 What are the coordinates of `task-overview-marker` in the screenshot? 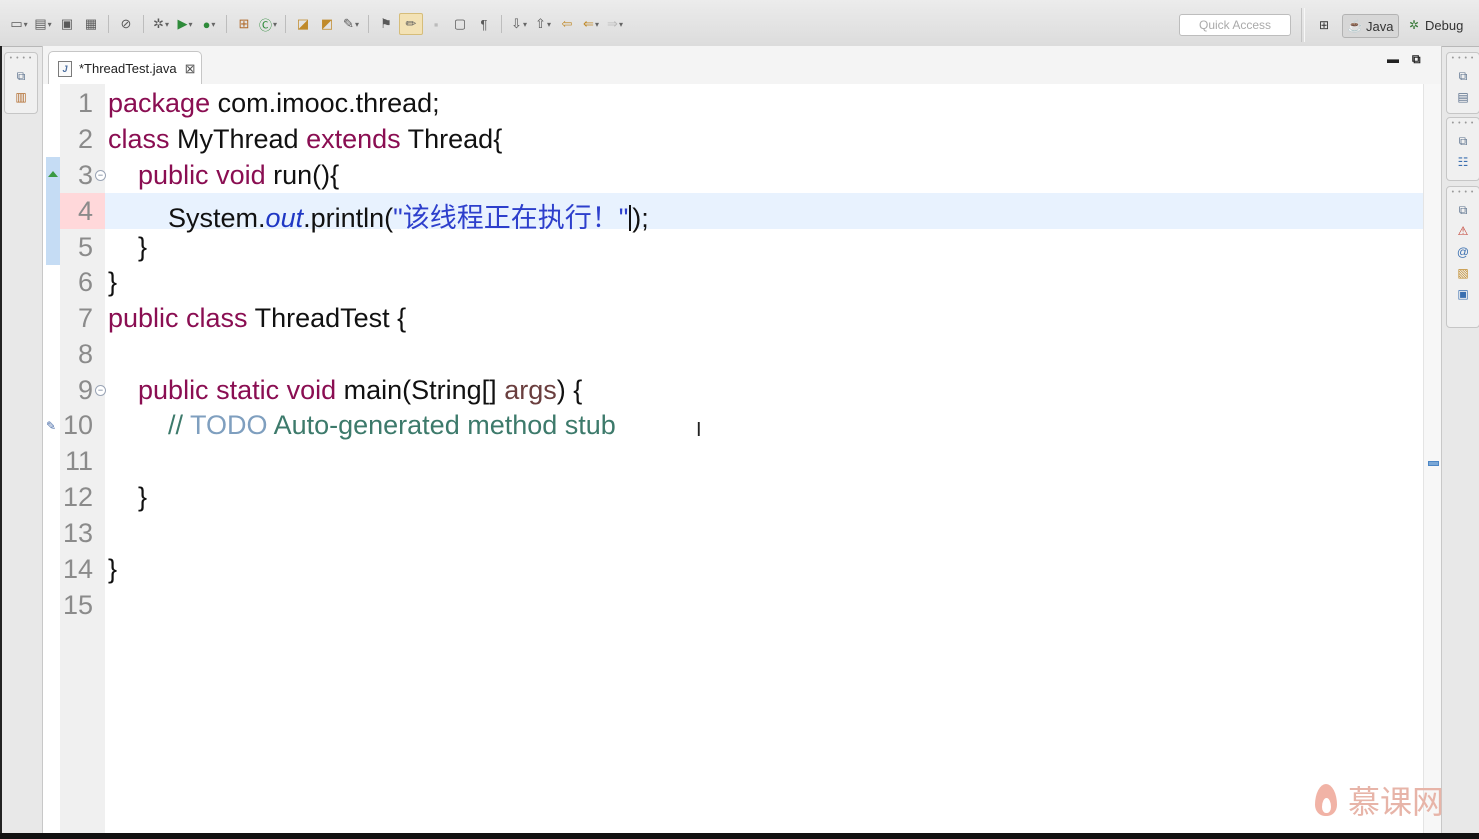 It's located at (1433, 463).